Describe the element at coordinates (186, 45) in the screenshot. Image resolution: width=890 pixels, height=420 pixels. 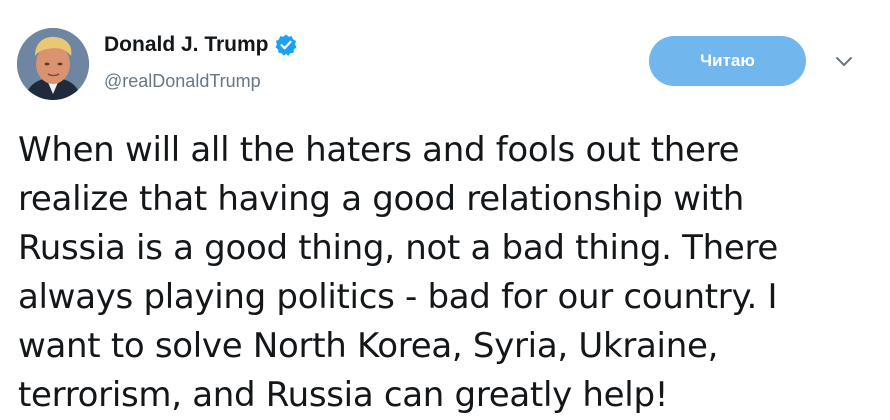
I see `display-name: Donald J. Trump` at that location.